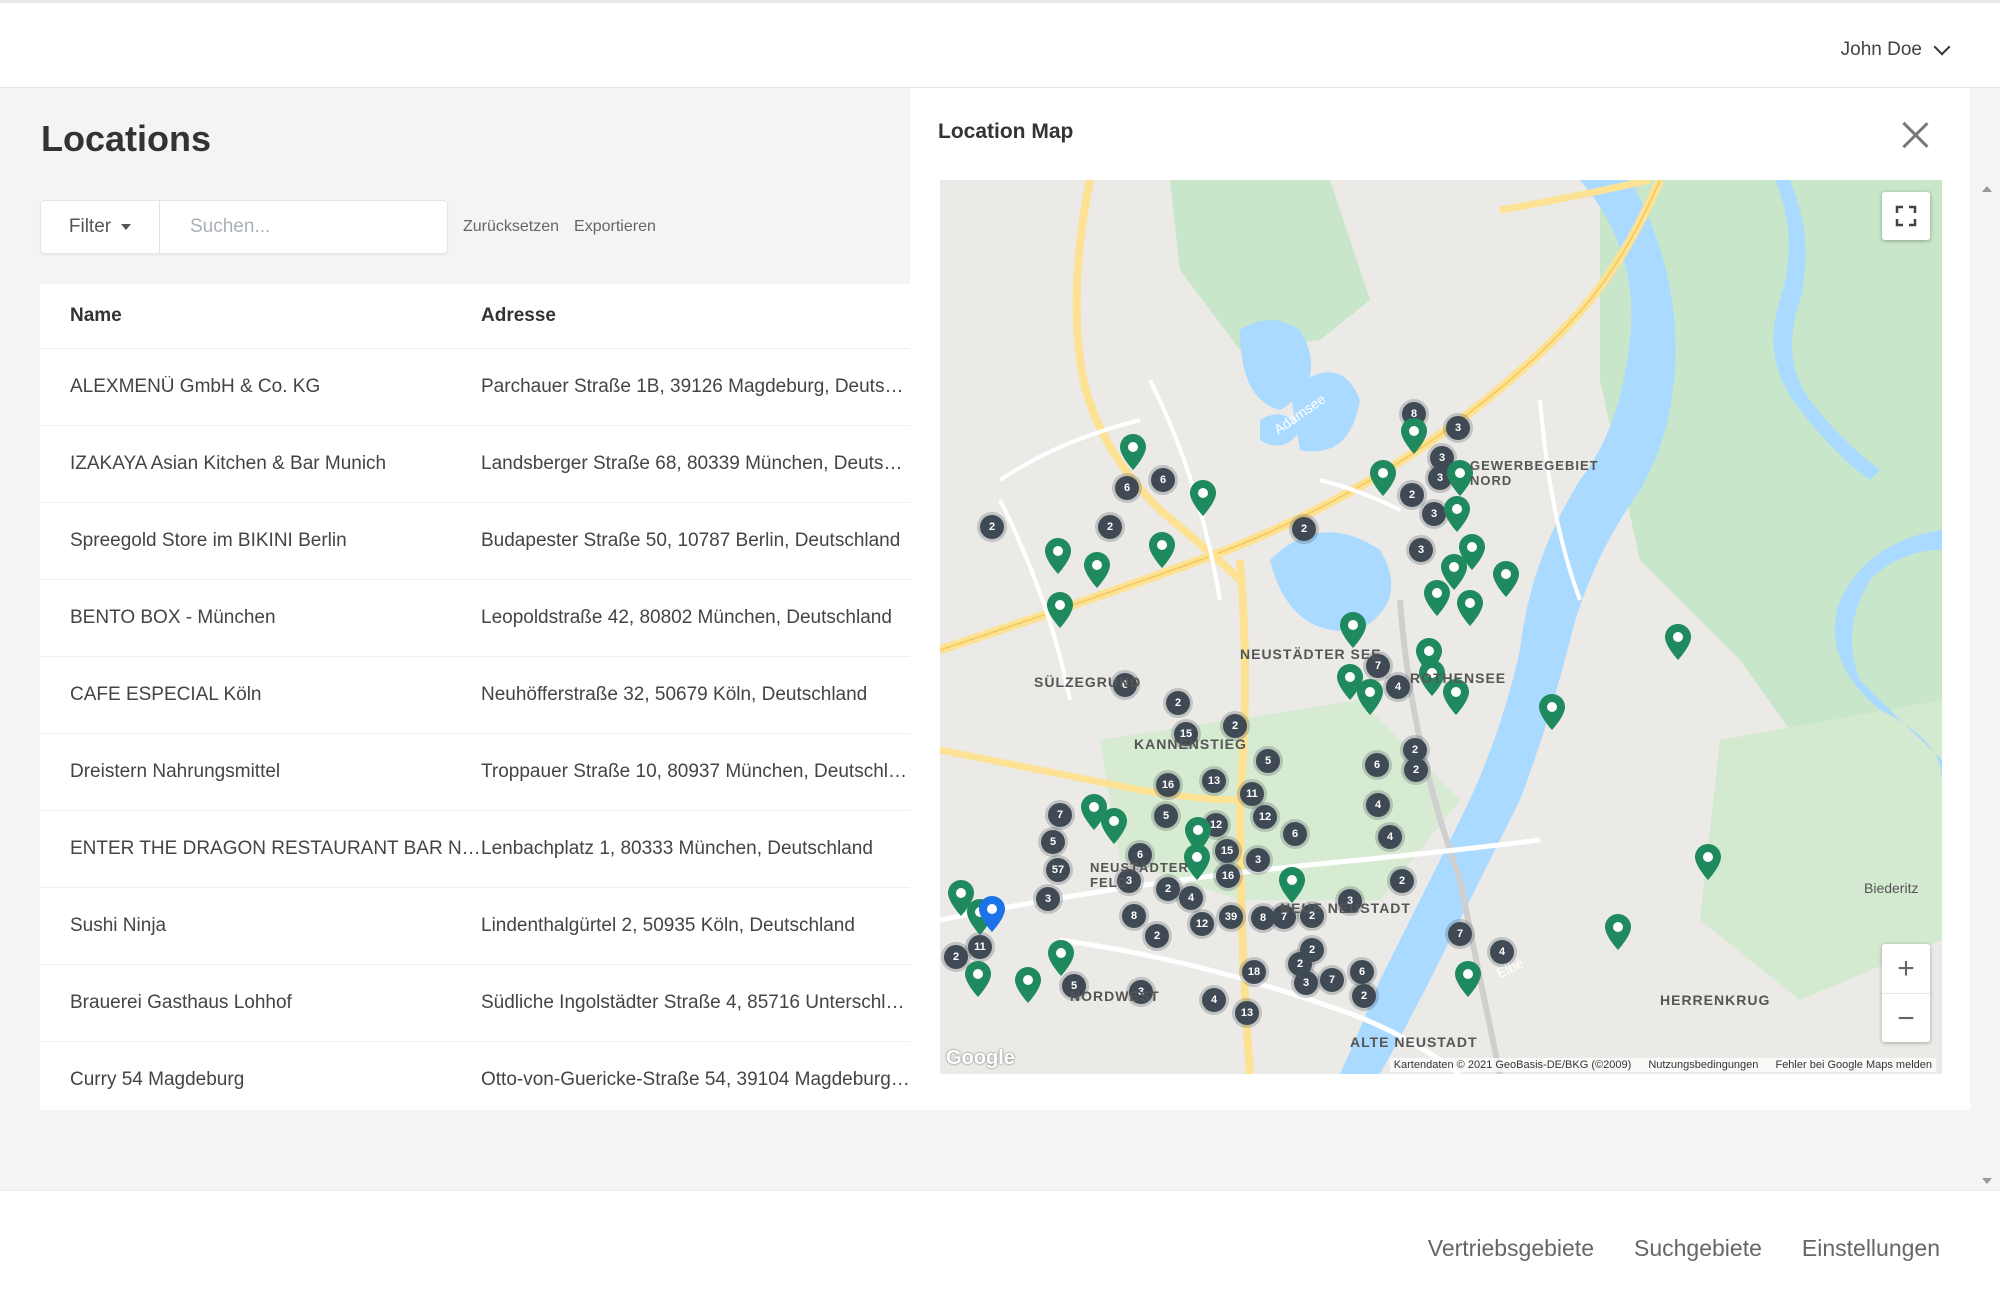  Describe the element at coordinates (1853, 1065) in the screenshot. I see `report-error-link: Fehler bei Google Maps melden` at that location.